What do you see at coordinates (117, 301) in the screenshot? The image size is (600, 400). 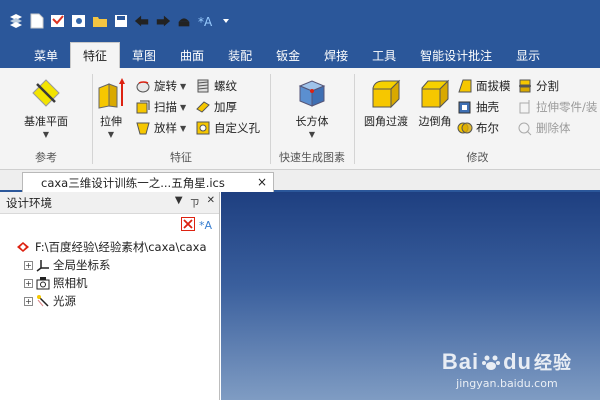 I see `tree-item-light-source: + 光源` at bounding box center [117, 301].